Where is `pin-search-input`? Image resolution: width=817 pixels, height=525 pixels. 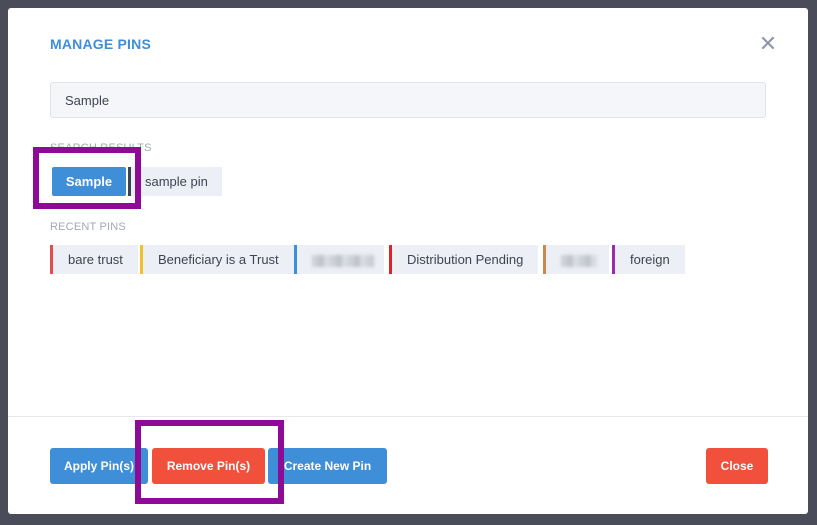
pin-search-input is located at coordinates (408, 100).